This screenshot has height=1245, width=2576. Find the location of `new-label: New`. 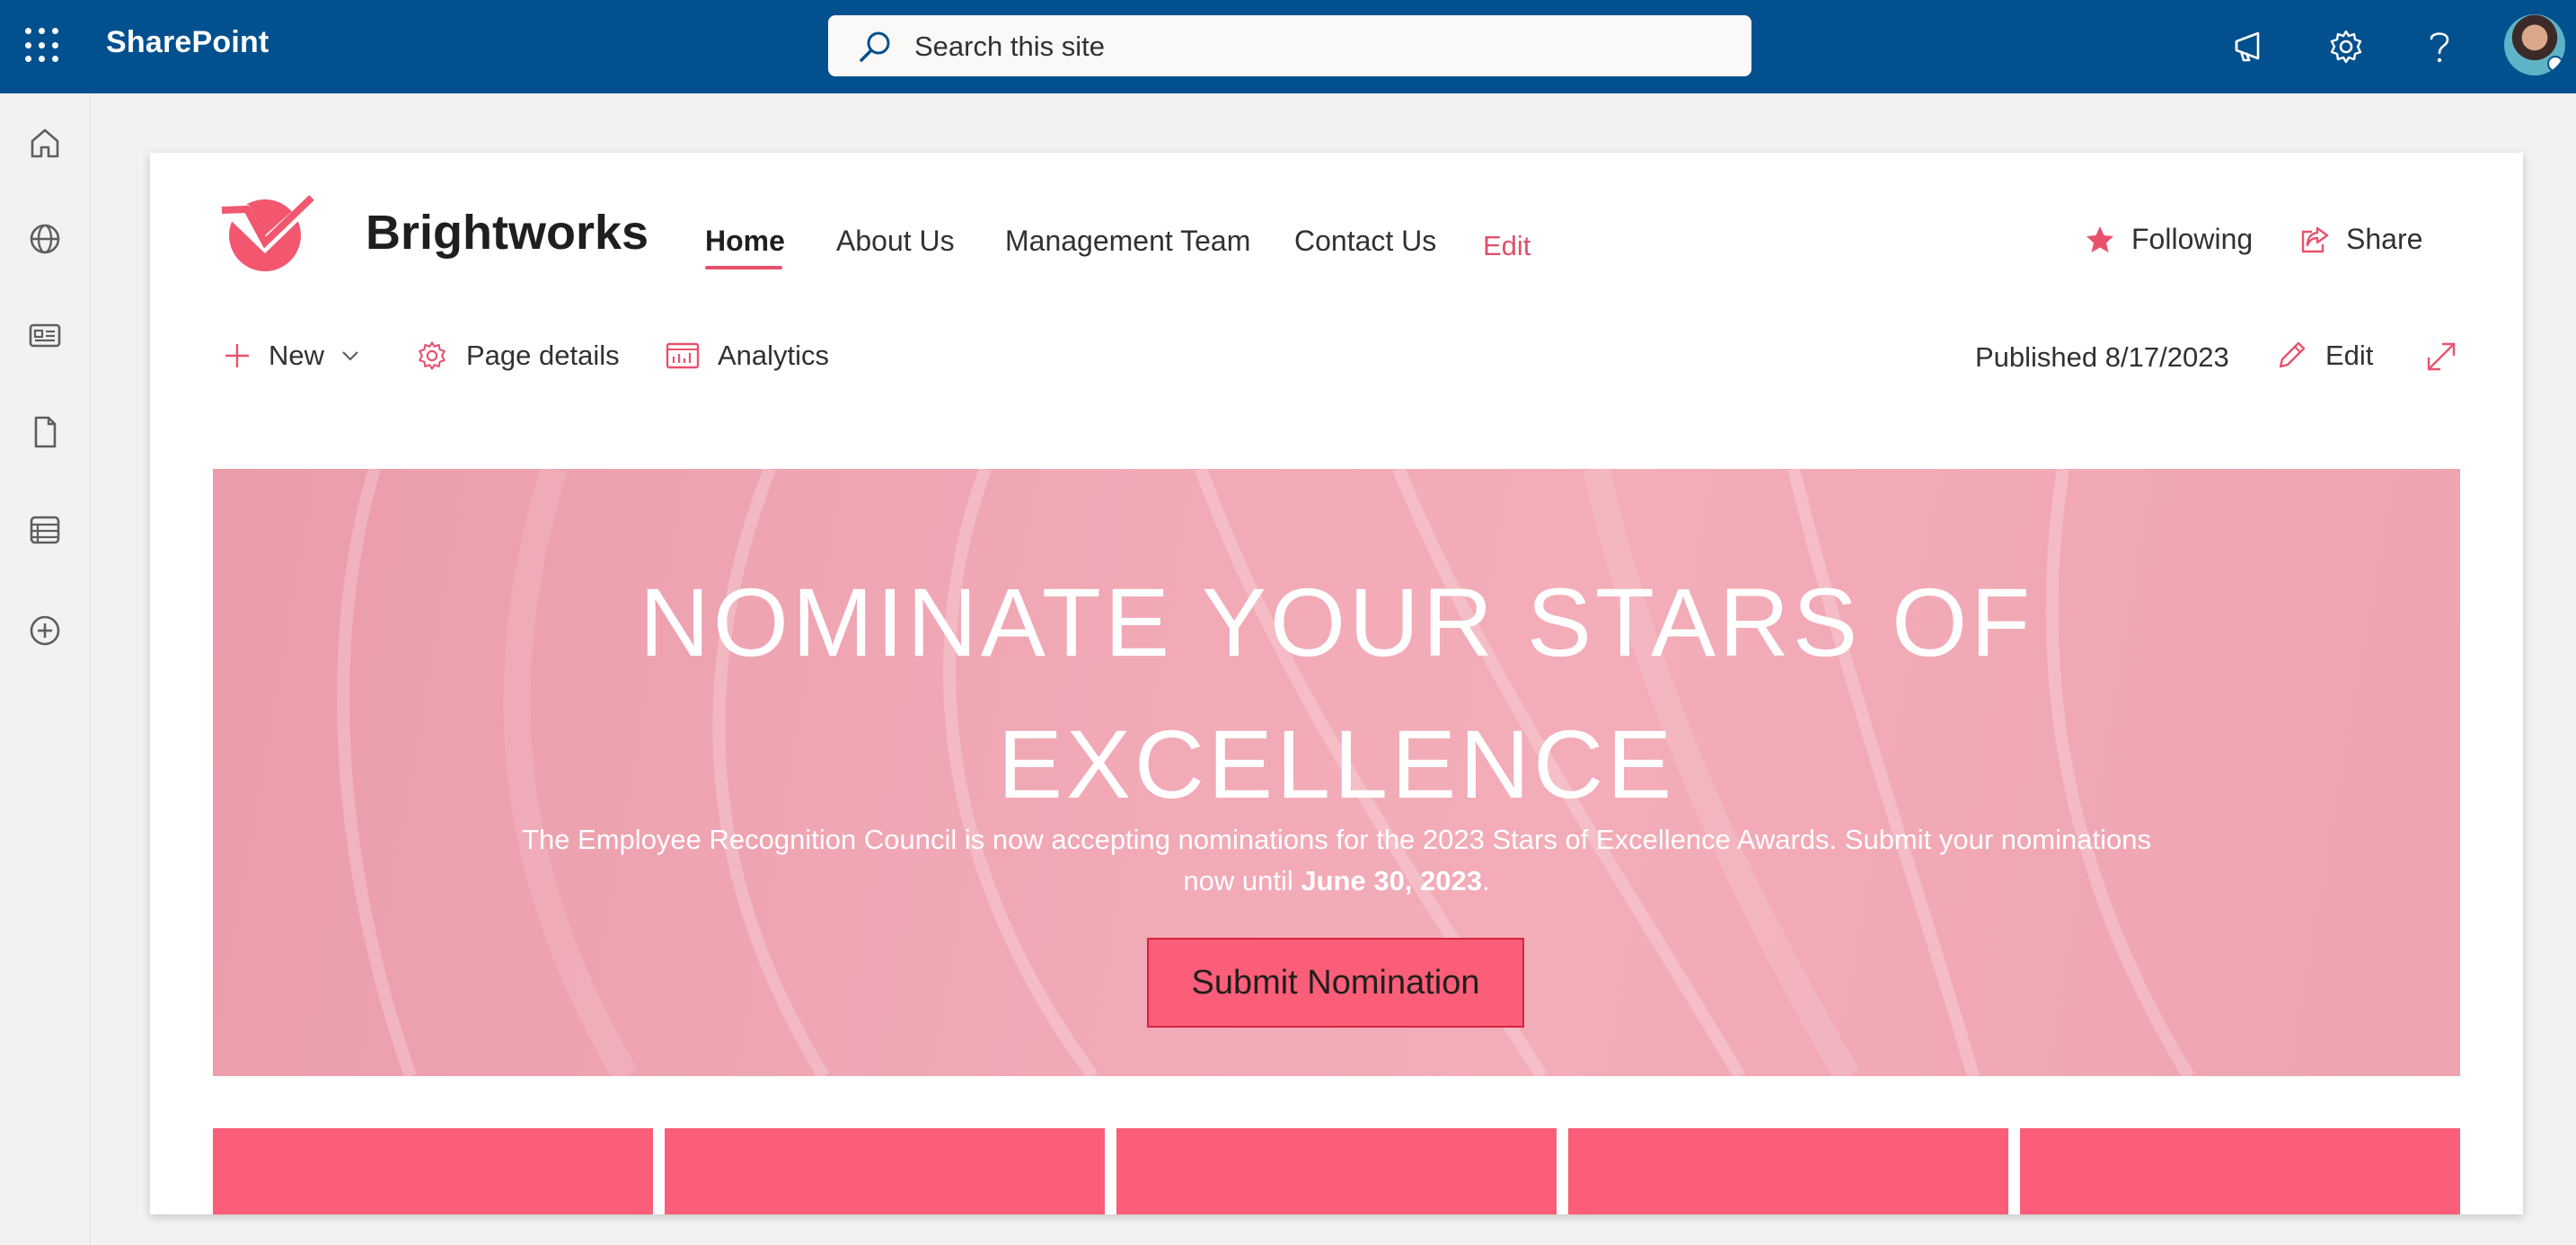

new-label: New is located at coordinates (297, 355).